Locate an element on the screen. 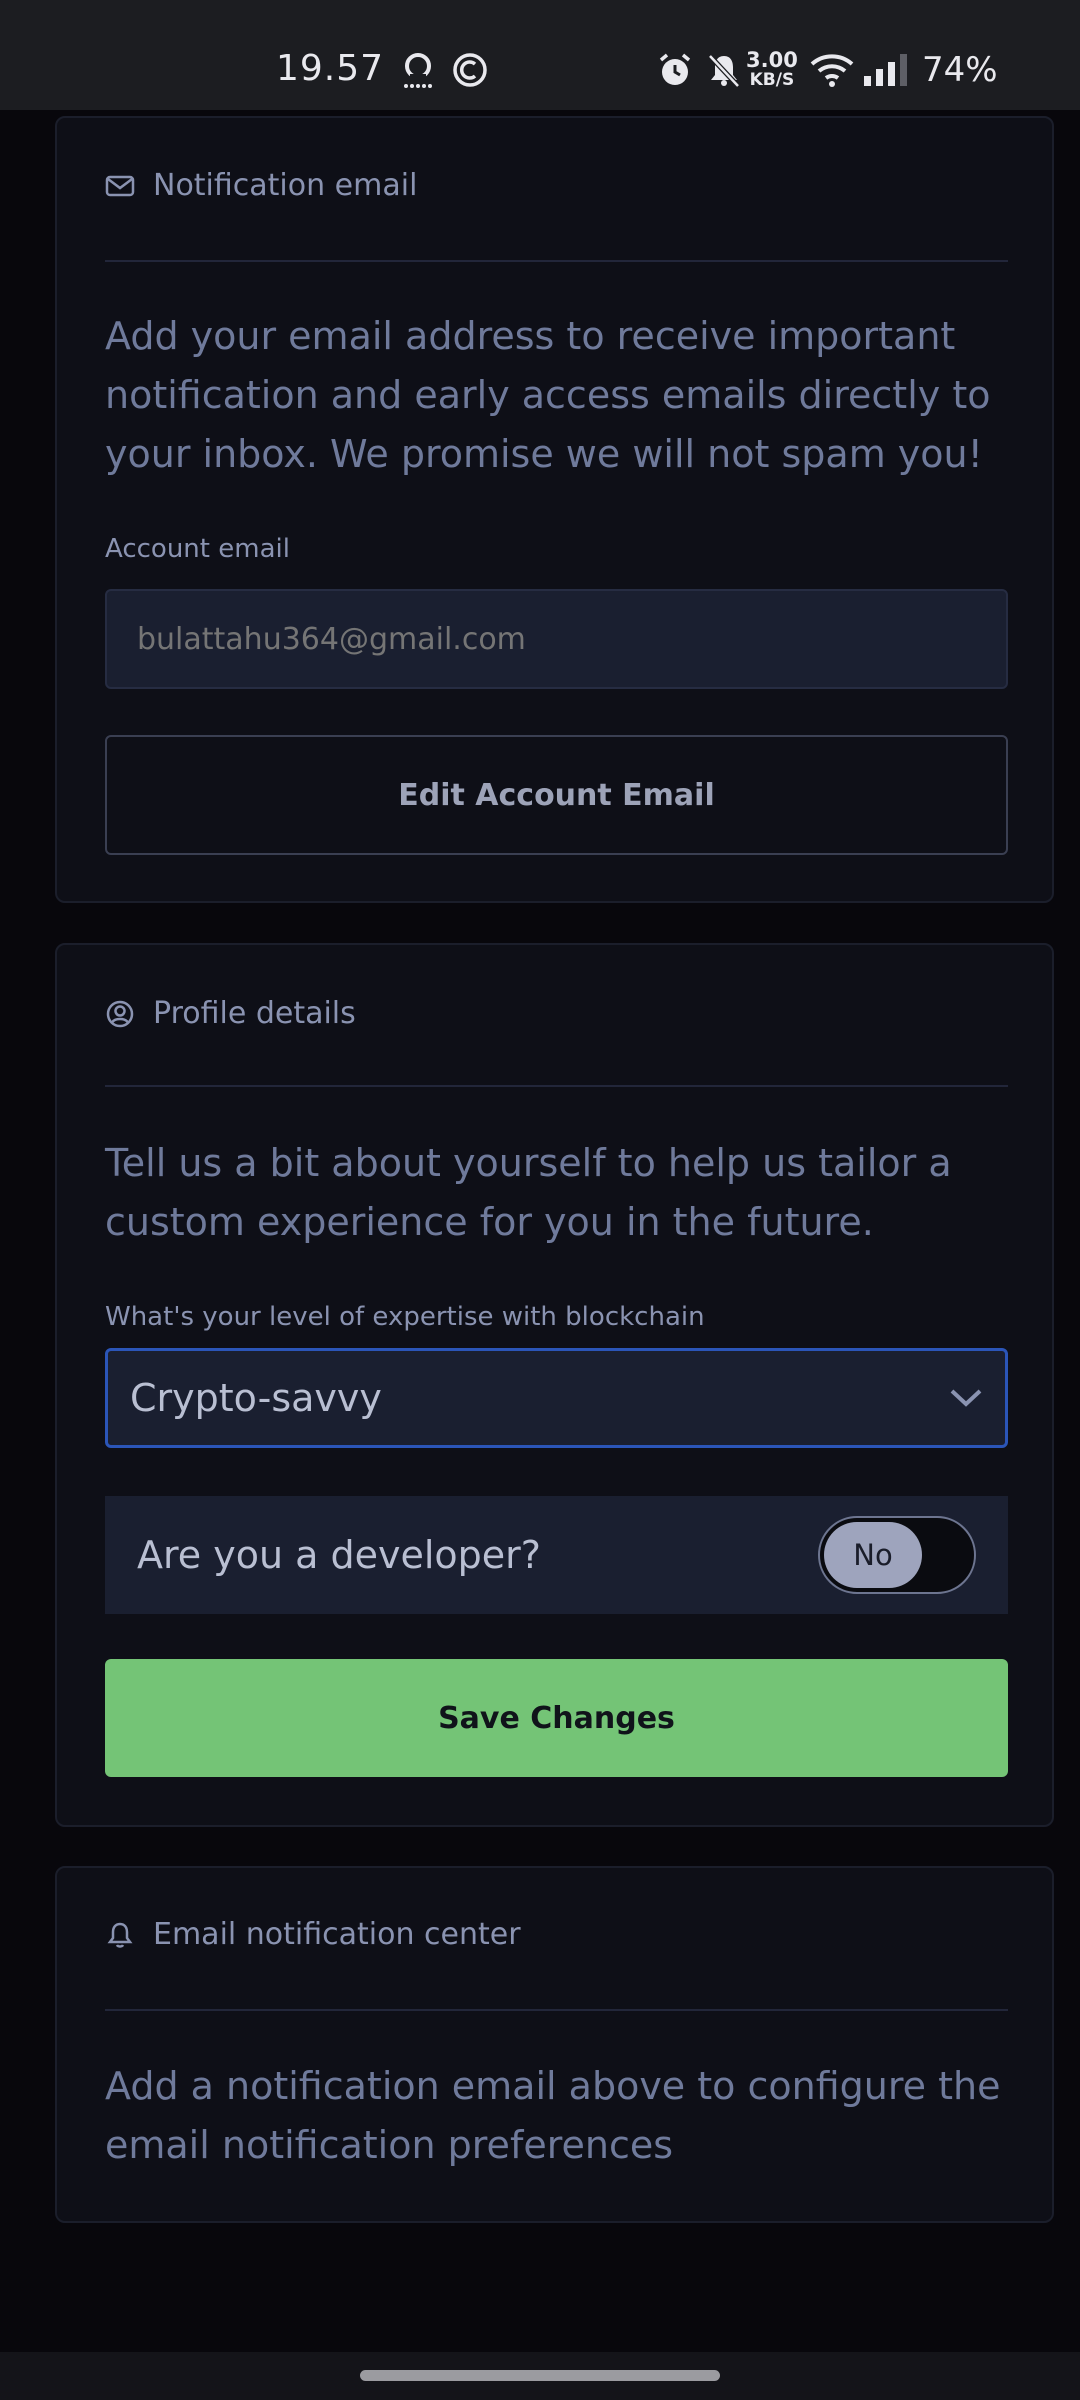 This screenshot has width=1080, height=2400. status-time: 19.57 is located at coordinates (330, 68).